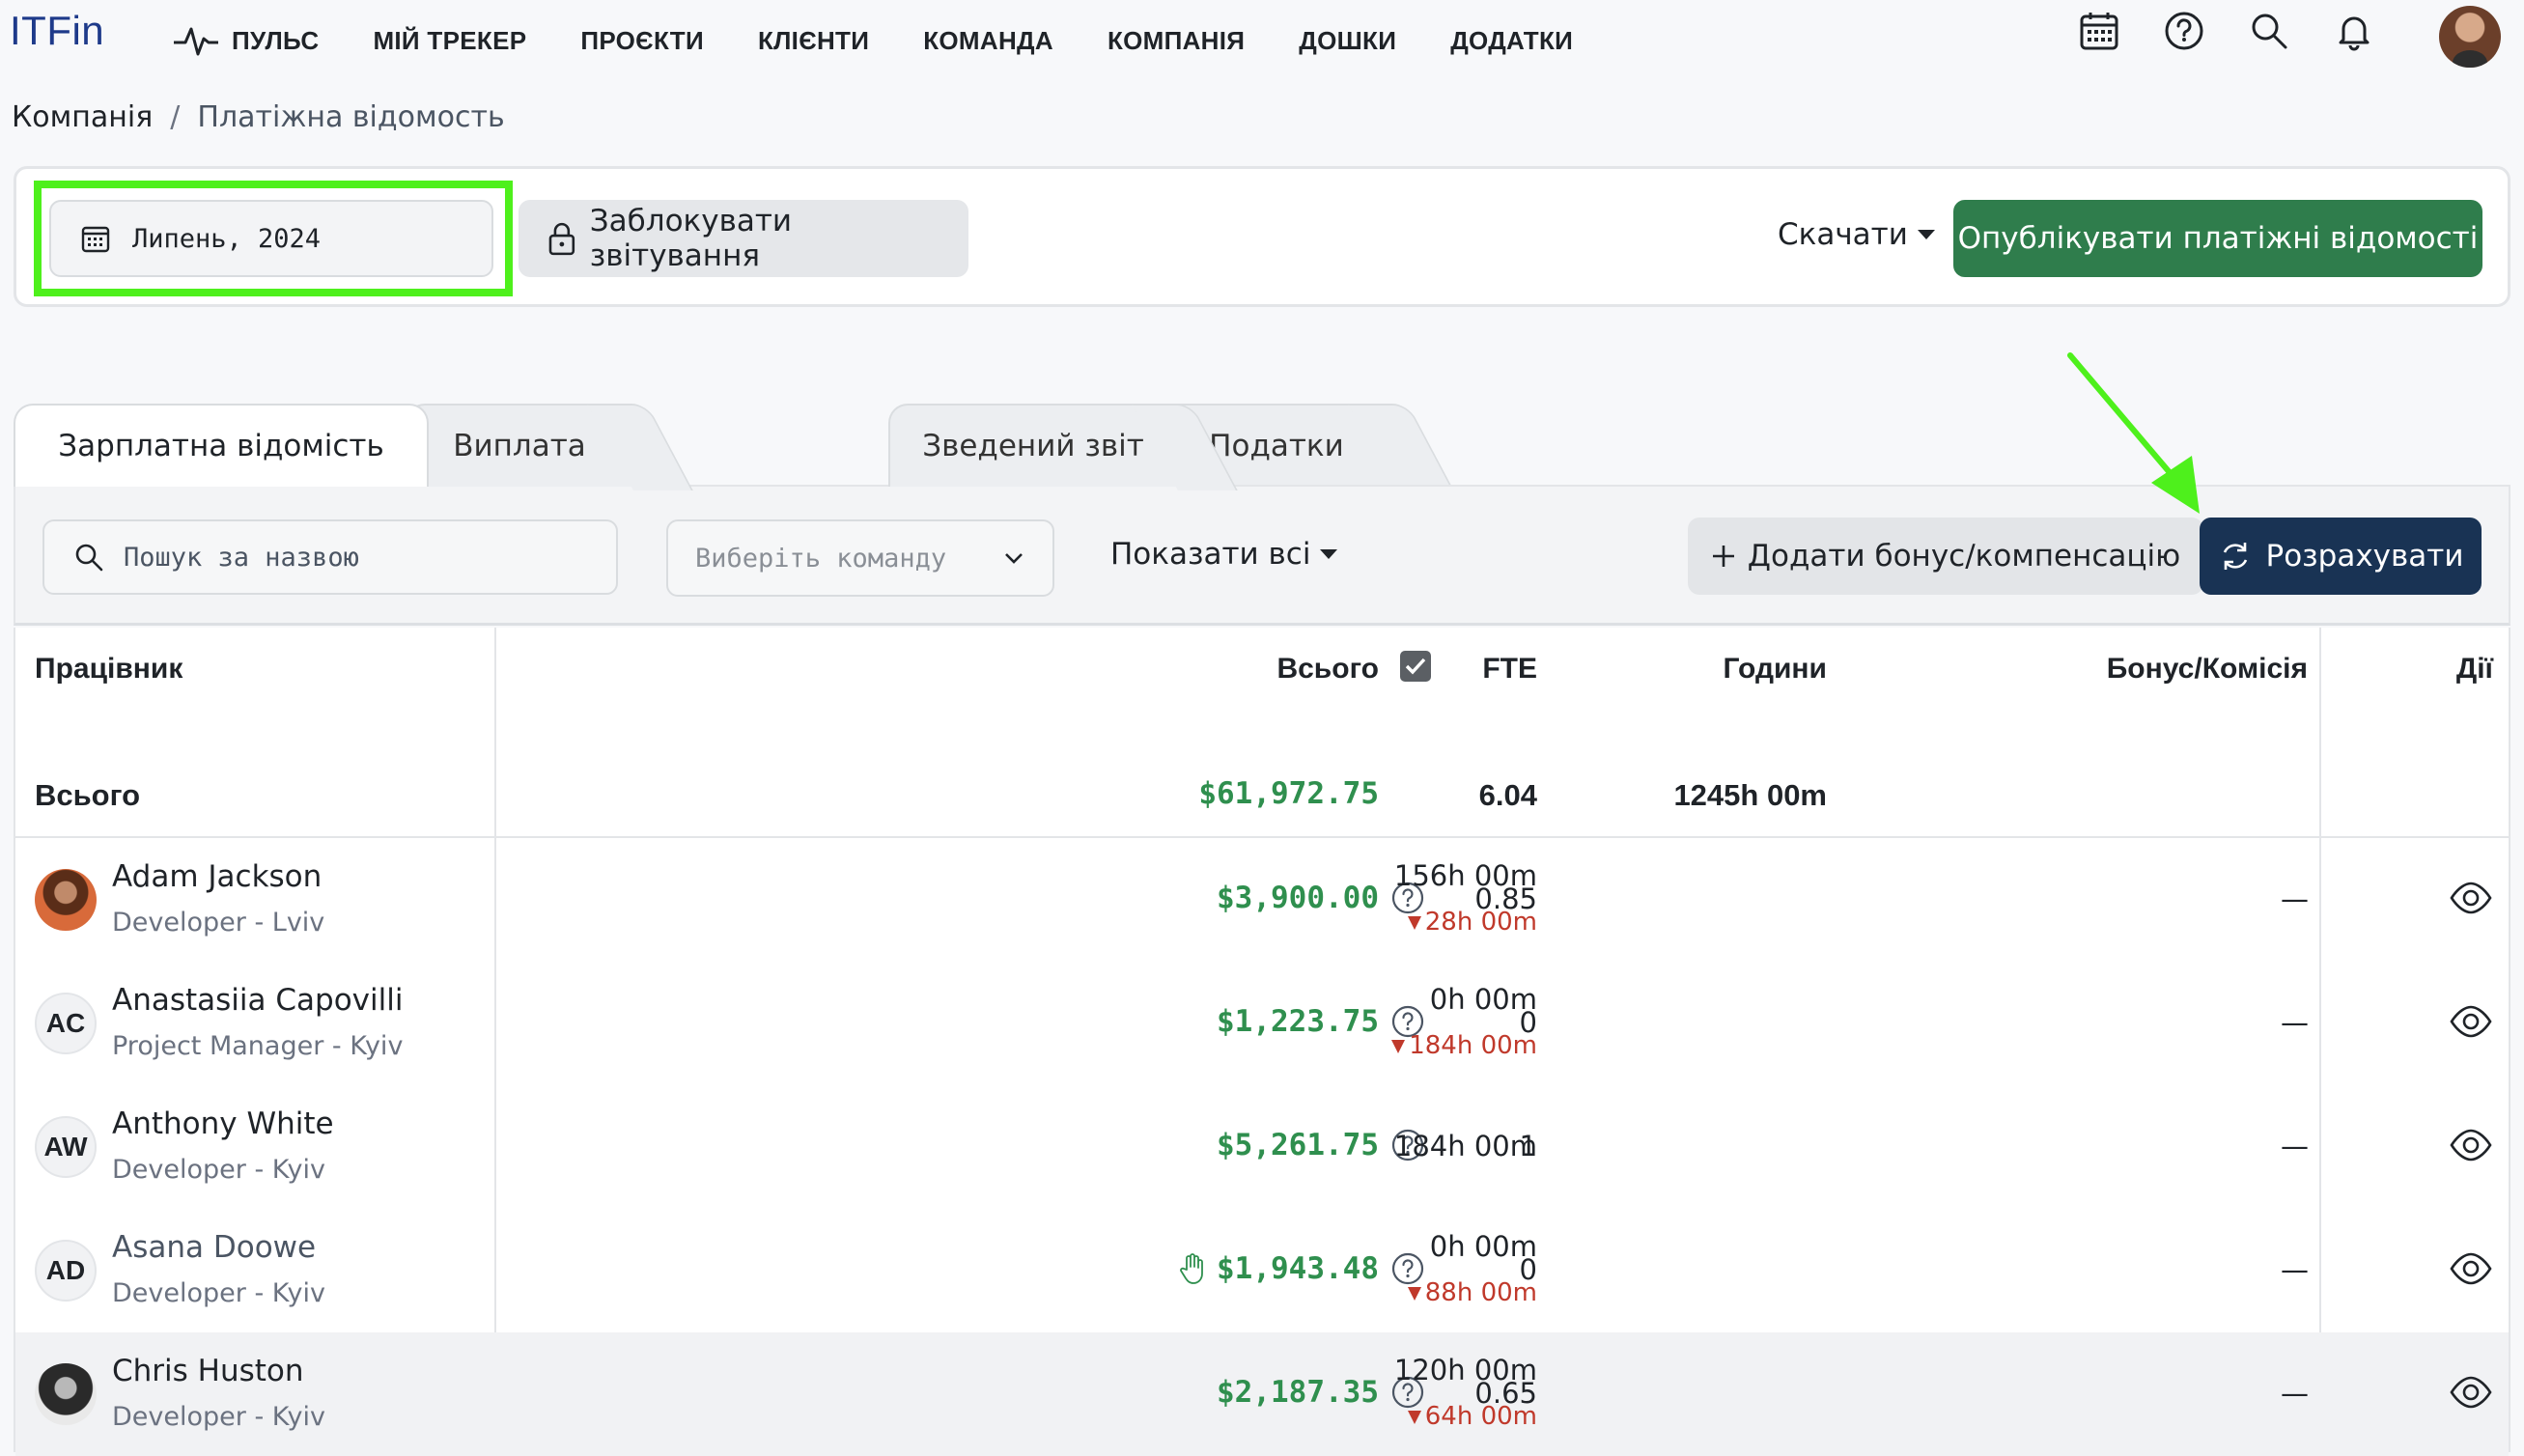 Image resolution: width=2524 pixels, height=1456 pixels. Describe the element at coordinates (258, 1046) in the screenshot. I see `employee-role: Project Manager - Kyiv` at that location.